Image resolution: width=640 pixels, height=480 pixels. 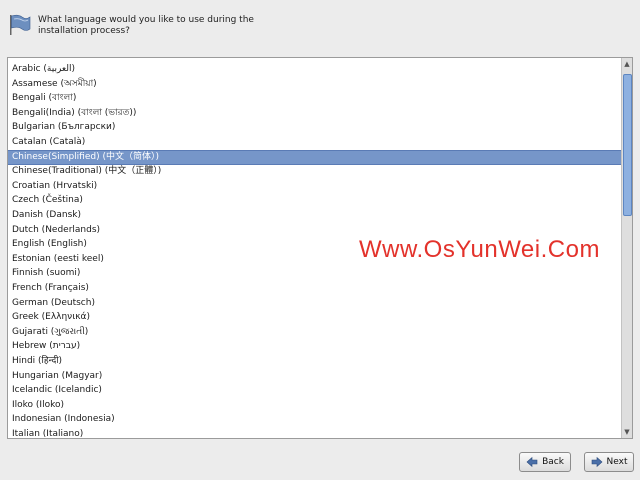 I want to click on language-list-item: Iloko (Iloko), so click(x=315, y=405).